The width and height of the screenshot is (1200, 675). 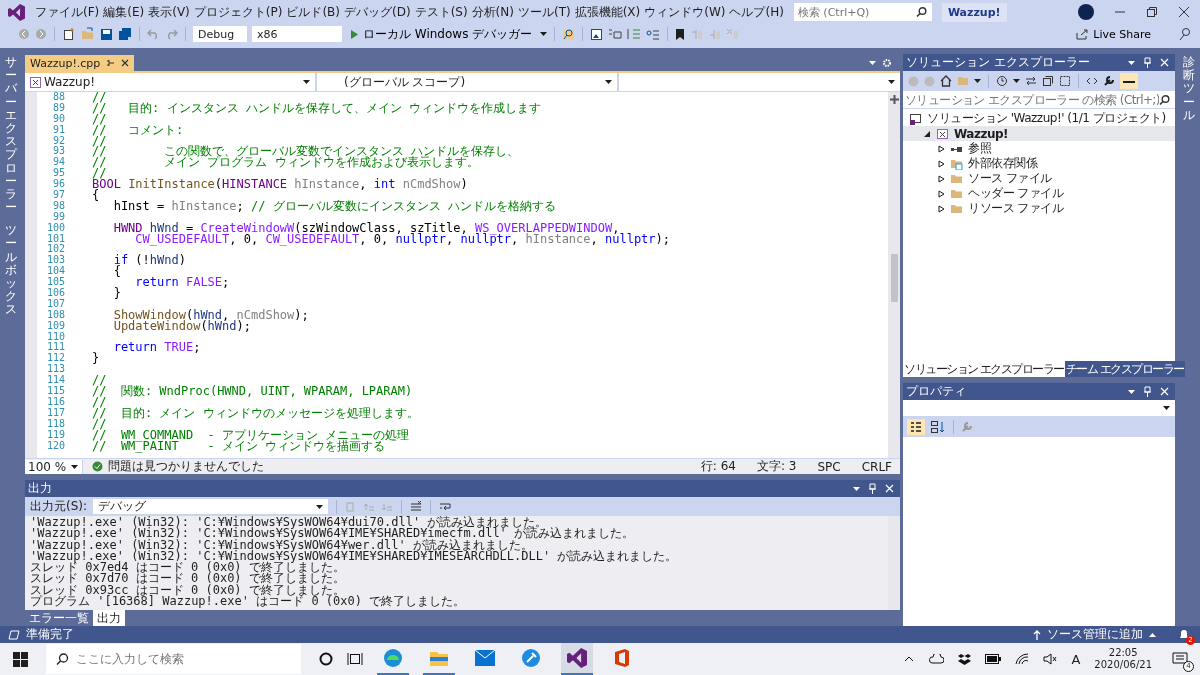 I want to click on code-icon, so click(x=1092, y=81).